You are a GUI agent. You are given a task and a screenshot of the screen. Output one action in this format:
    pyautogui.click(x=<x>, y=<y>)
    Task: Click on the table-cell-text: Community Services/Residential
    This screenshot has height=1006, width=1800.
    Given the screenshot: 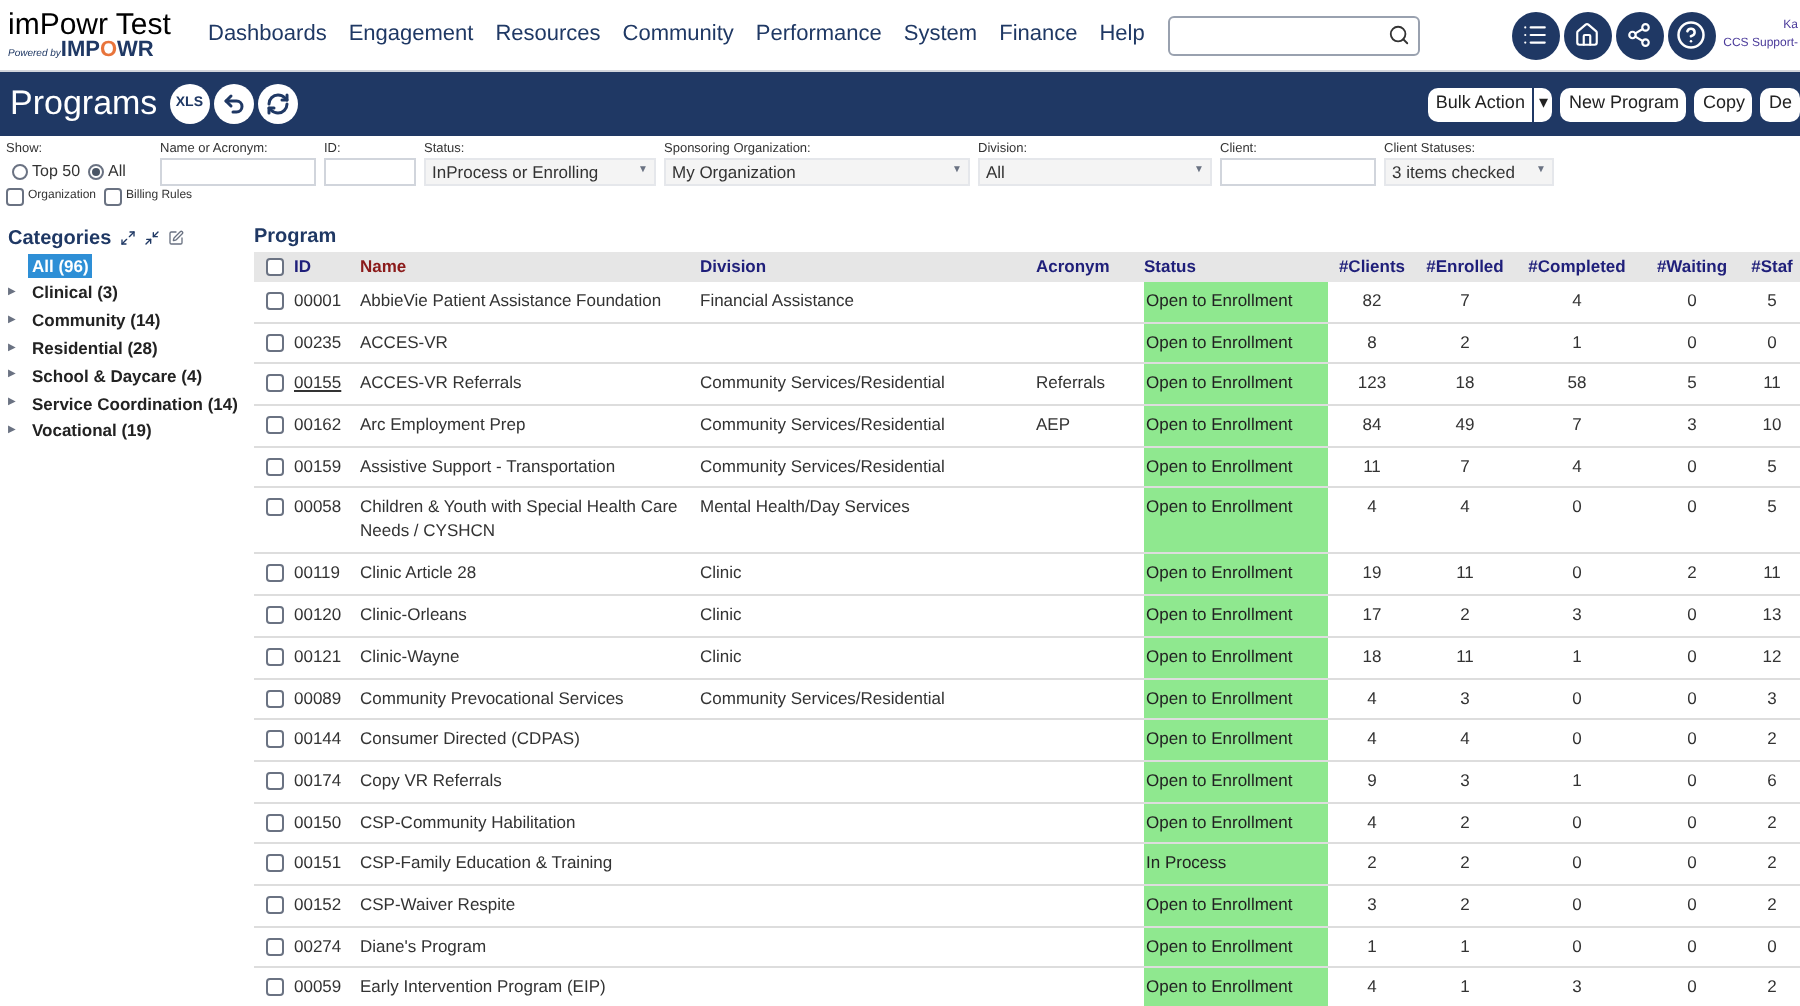 What is the action you would take?
    pyautogui.click(x=823, y=698)
    